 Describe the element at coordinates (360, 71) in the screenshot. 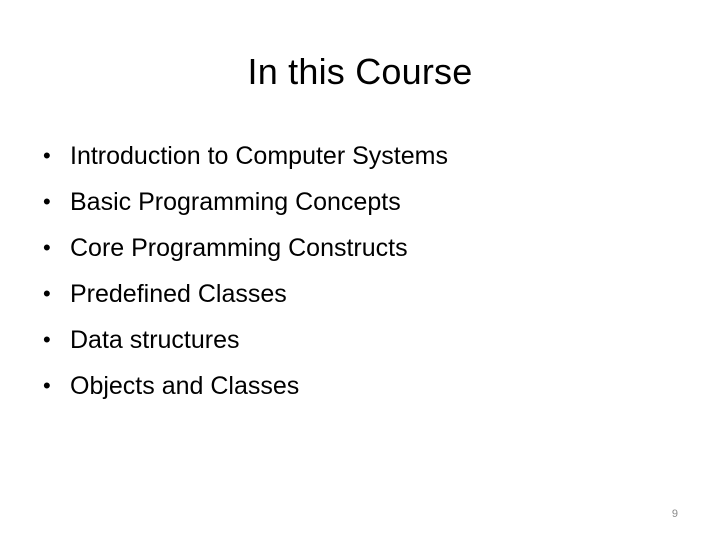

I see `slide-title: In this Course` at that location.